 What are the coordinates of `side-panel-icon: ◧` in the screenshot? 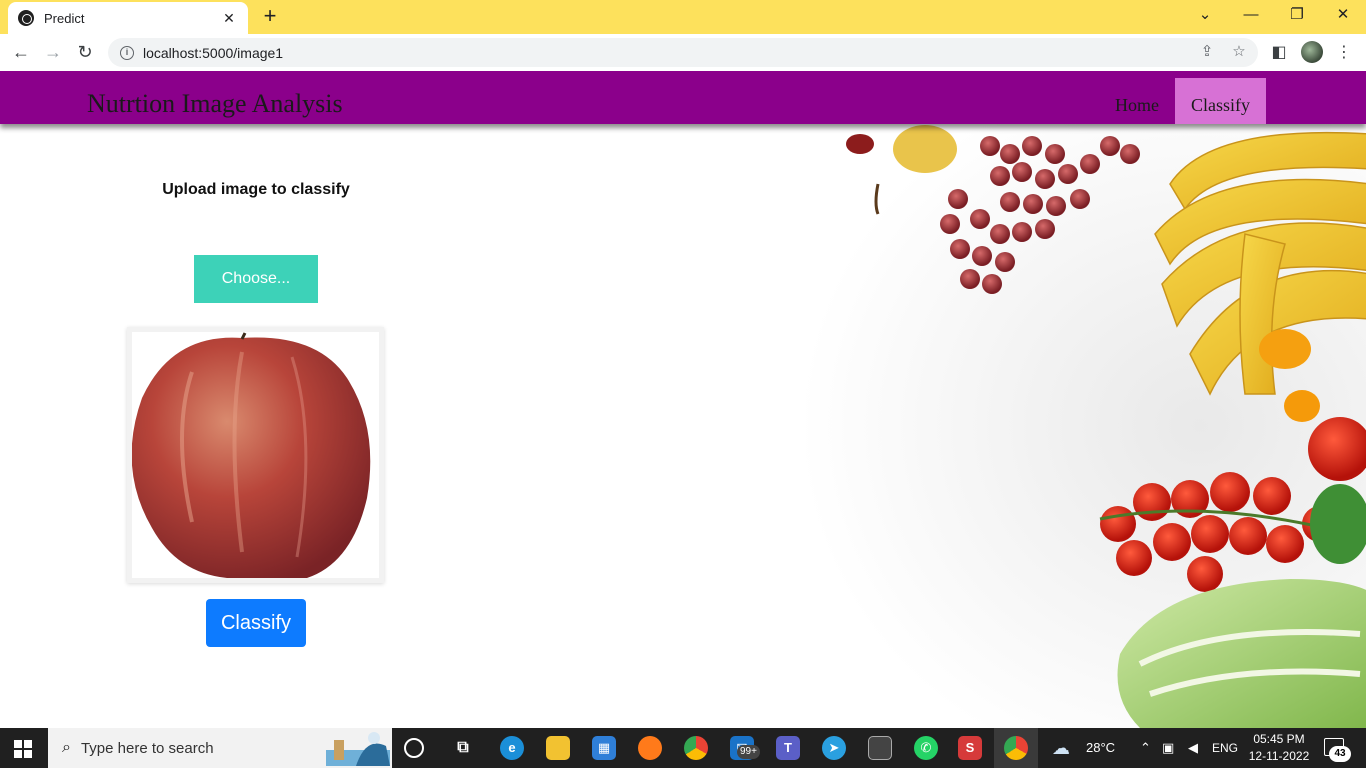 It's located at (1279, 53).